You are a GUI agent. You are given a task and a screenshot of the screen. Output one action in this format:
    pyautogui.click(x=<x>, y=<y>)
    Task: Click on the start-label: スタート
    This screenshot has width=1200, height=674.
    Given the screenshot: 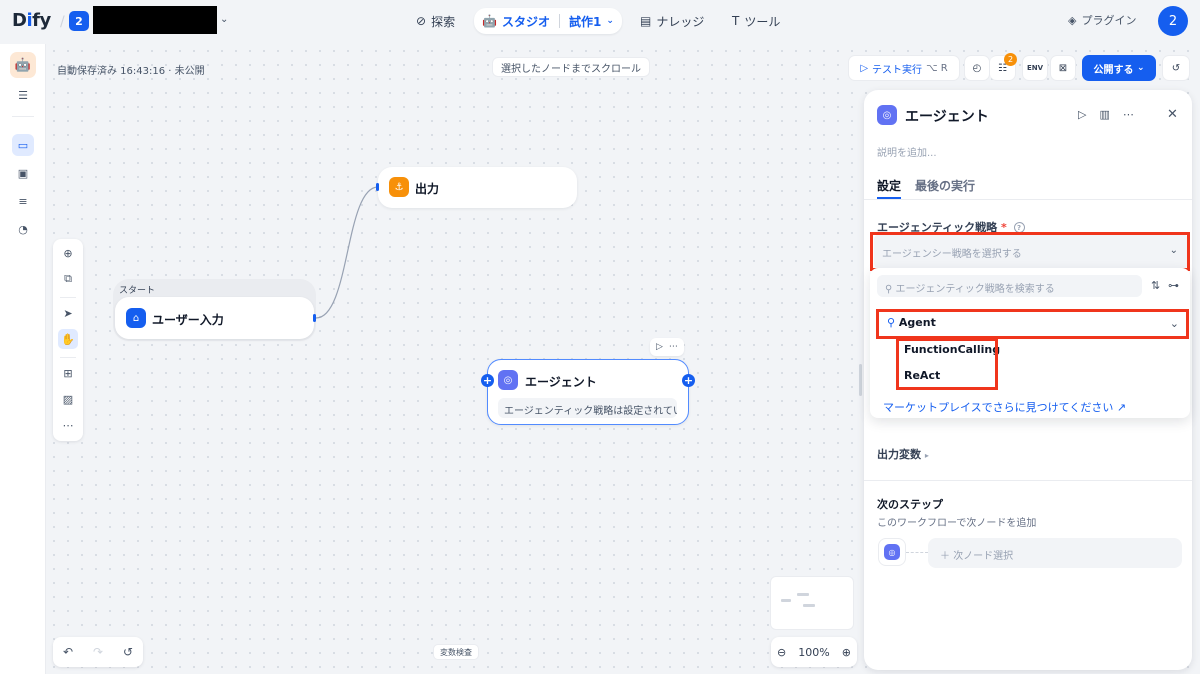 What is the action you would take?
    pyautogui.click(x=137, y=291)
    